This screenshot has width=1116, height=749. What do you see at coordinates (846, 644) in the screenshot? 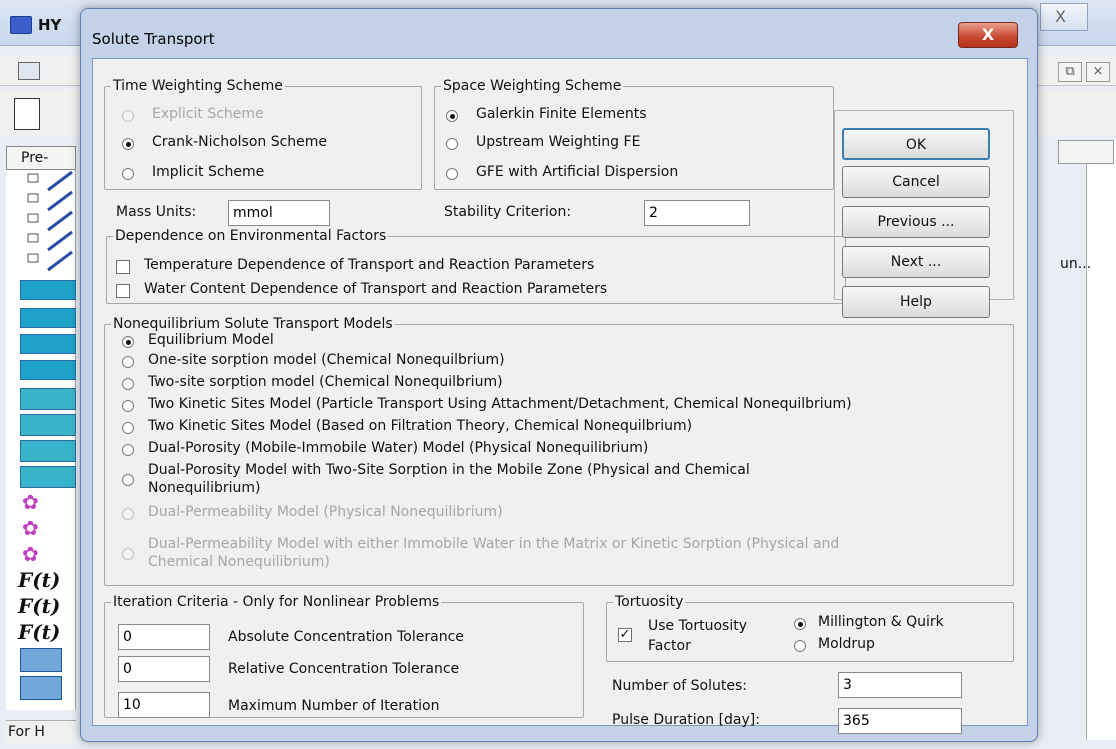
I see `moldrup-label: Moldrup` at bounding box center [846, 644].